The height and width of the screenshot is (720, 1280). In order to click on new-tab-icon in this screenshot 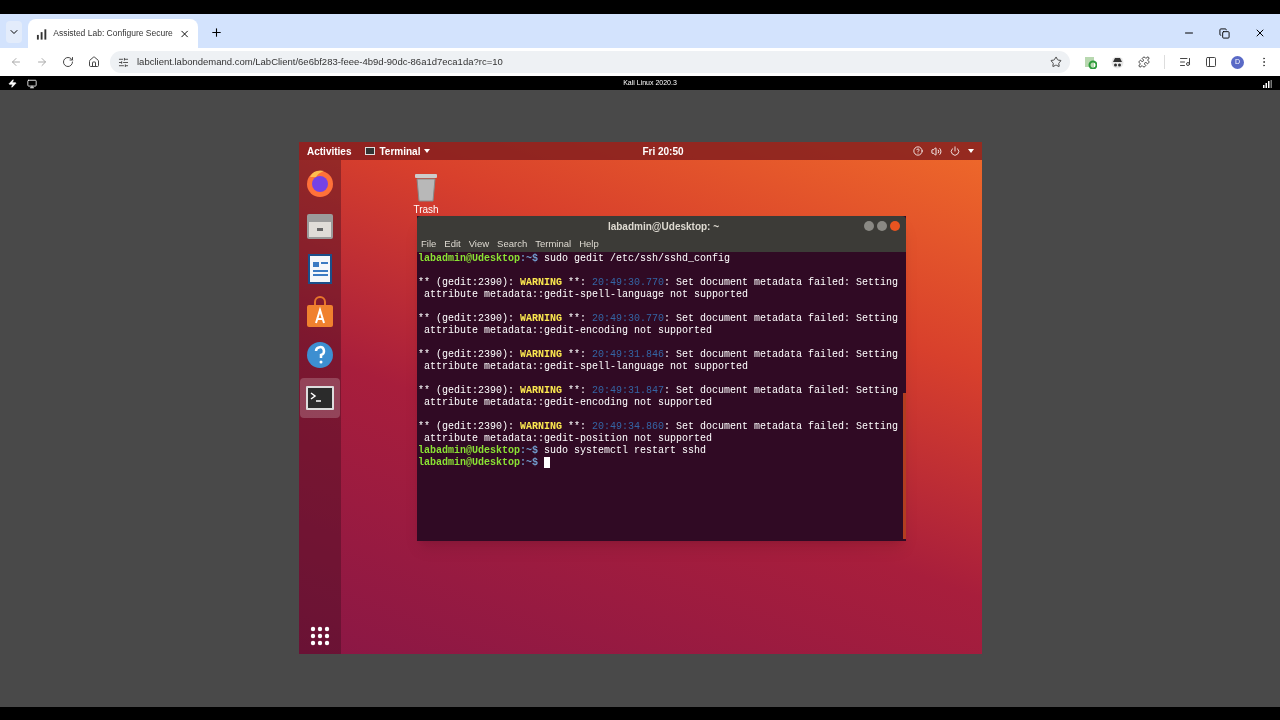, I will do `click(216, 32)`.